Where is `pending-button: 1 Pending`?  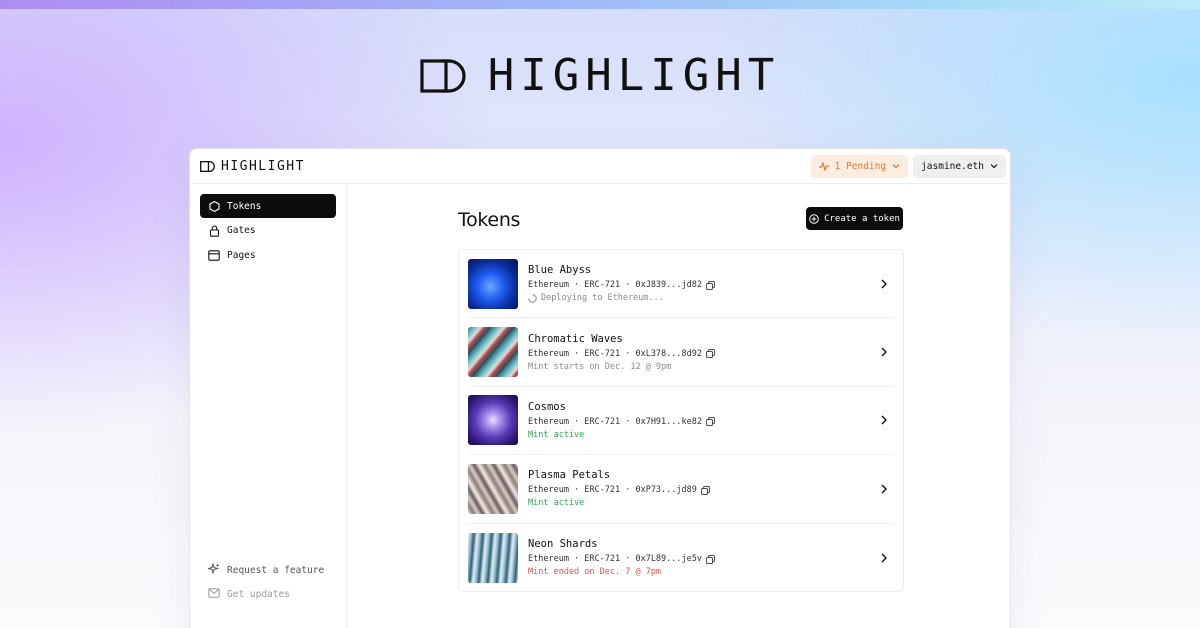 pending-button: 1 Pending is located at coordinates (859, 166).